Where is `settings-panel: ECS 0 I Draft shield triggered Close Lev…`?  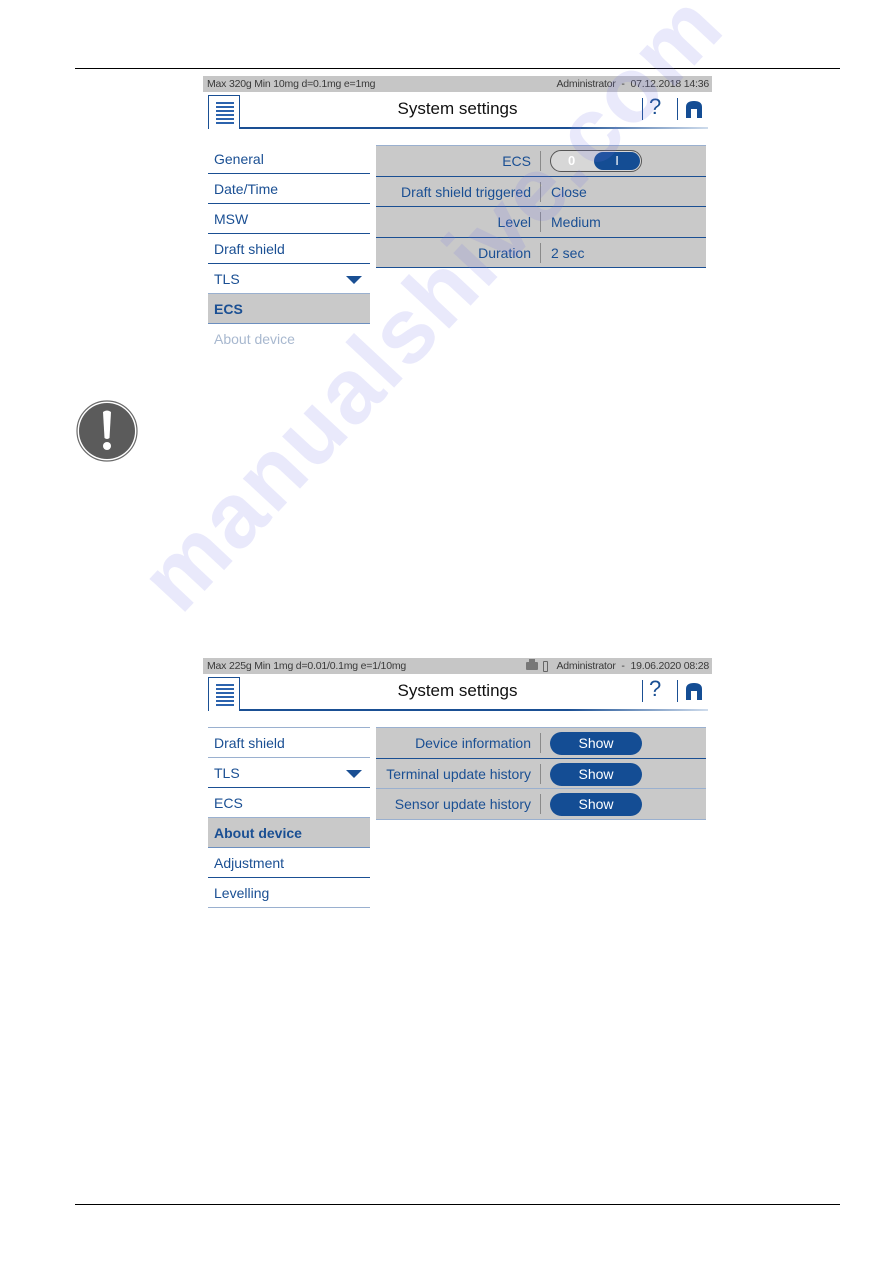
settings-panel: ECS 0 I Draft shield triggered Close Lev… is located at coordinates (541, 206).